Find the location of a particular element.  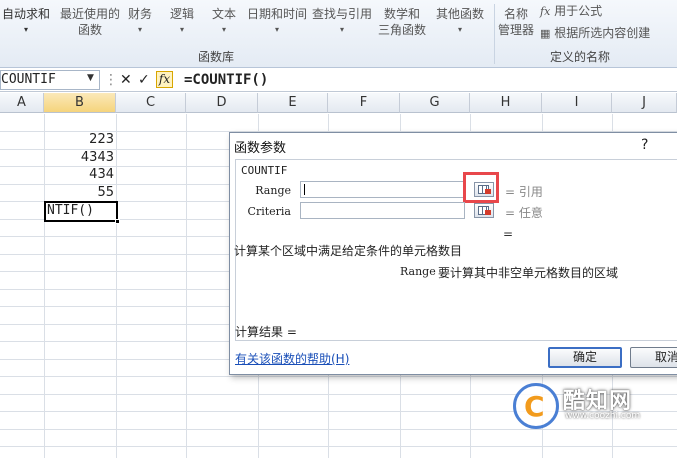

logic-label: 逻辑 is located at coordinates (182, 14).